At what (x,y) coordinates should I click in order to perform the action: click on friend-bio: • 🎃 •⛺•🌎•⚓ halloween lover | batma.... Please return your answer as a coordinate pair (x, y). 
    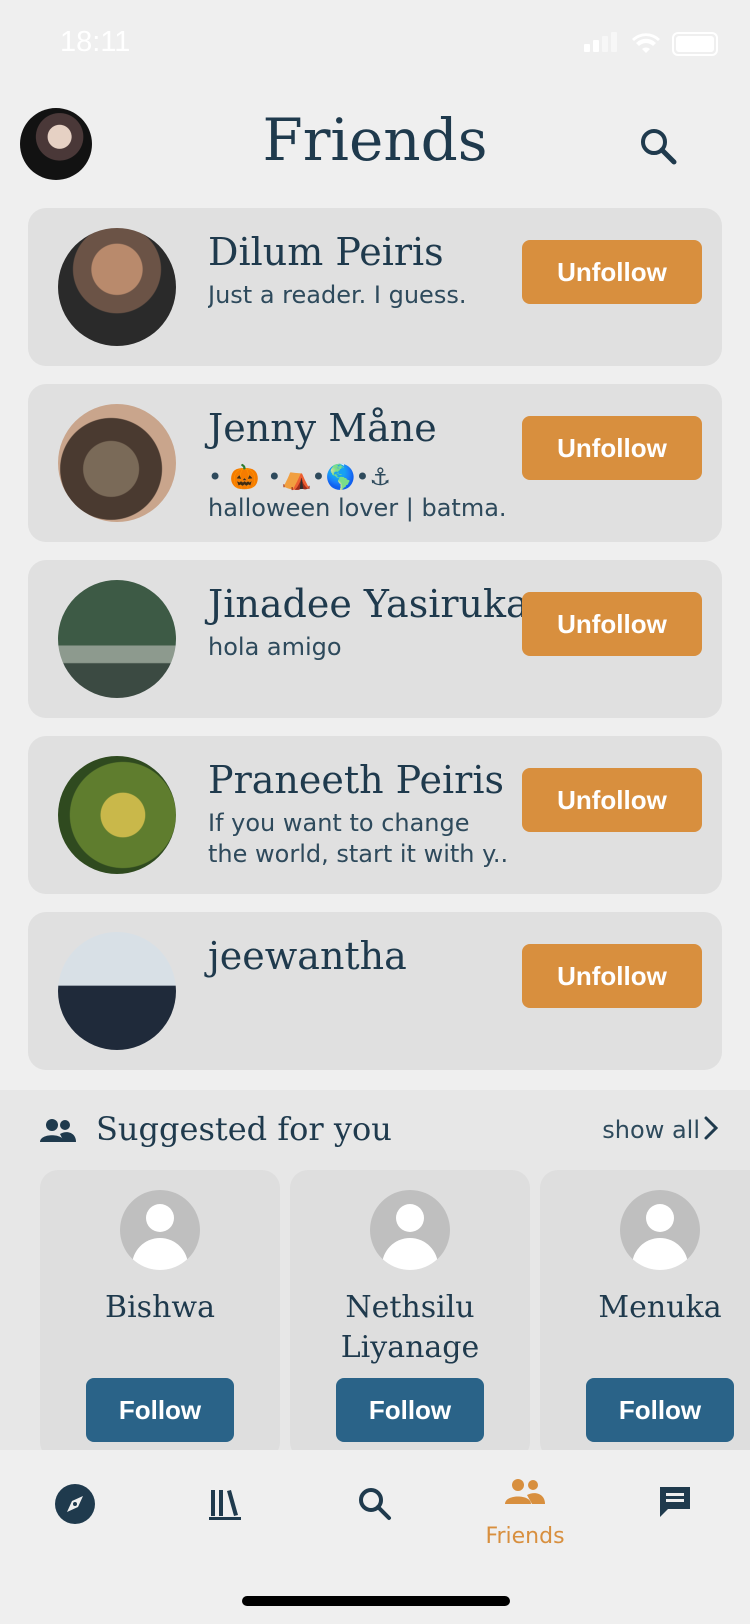
    Looking at the image, I should click on (358, 493).